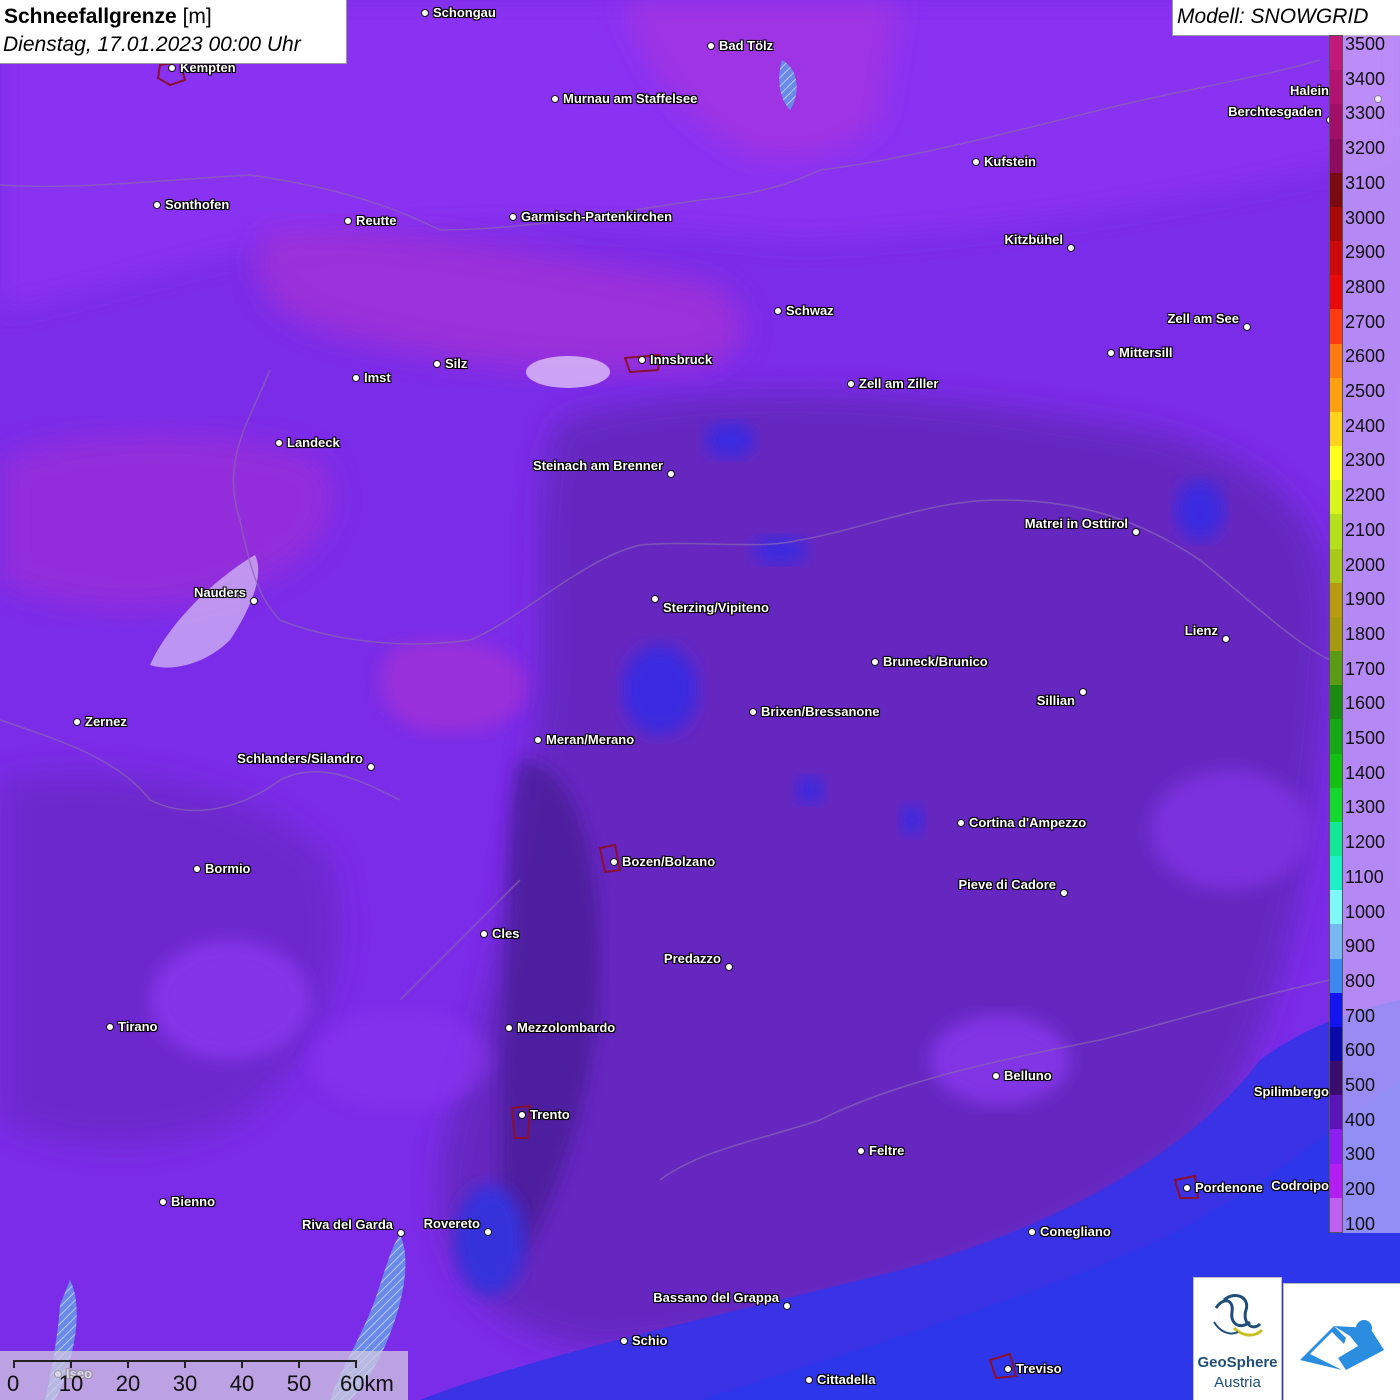 This screenshot has width=1400, height=1400. Describe the element at coordinates (1237, 1339) in the screenshot. I see `geosphere-logo: GeoSphere Austria` at that location.